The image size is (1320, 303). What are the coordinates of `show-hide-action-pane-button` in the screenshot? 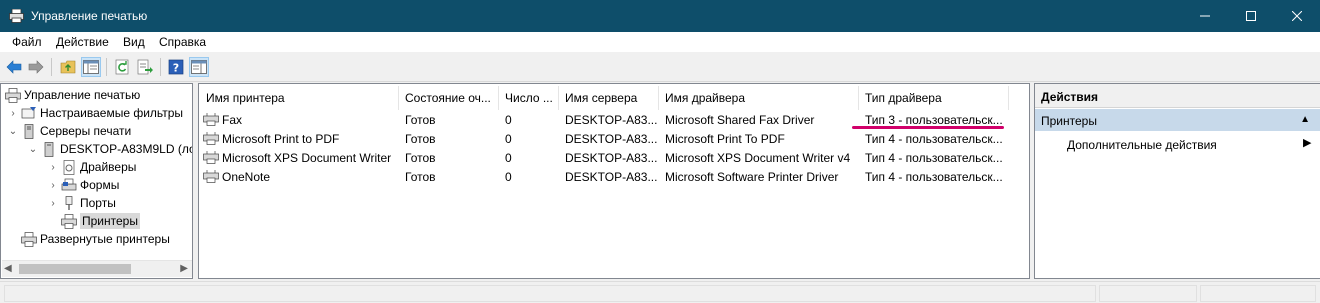 It's located at (199, 67).